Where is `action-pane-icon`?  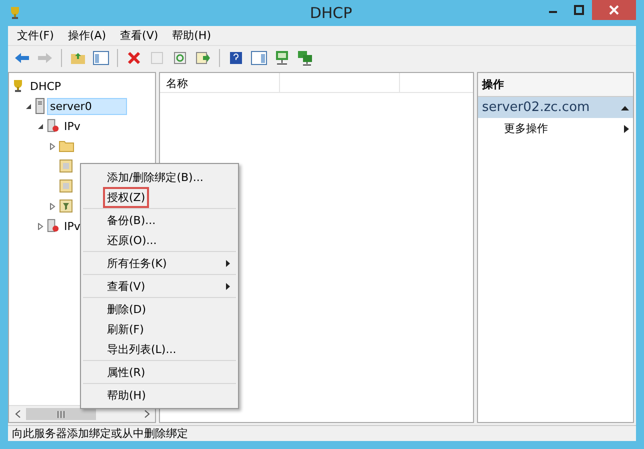 action-pane-icon is located at coordinates (259, 58).